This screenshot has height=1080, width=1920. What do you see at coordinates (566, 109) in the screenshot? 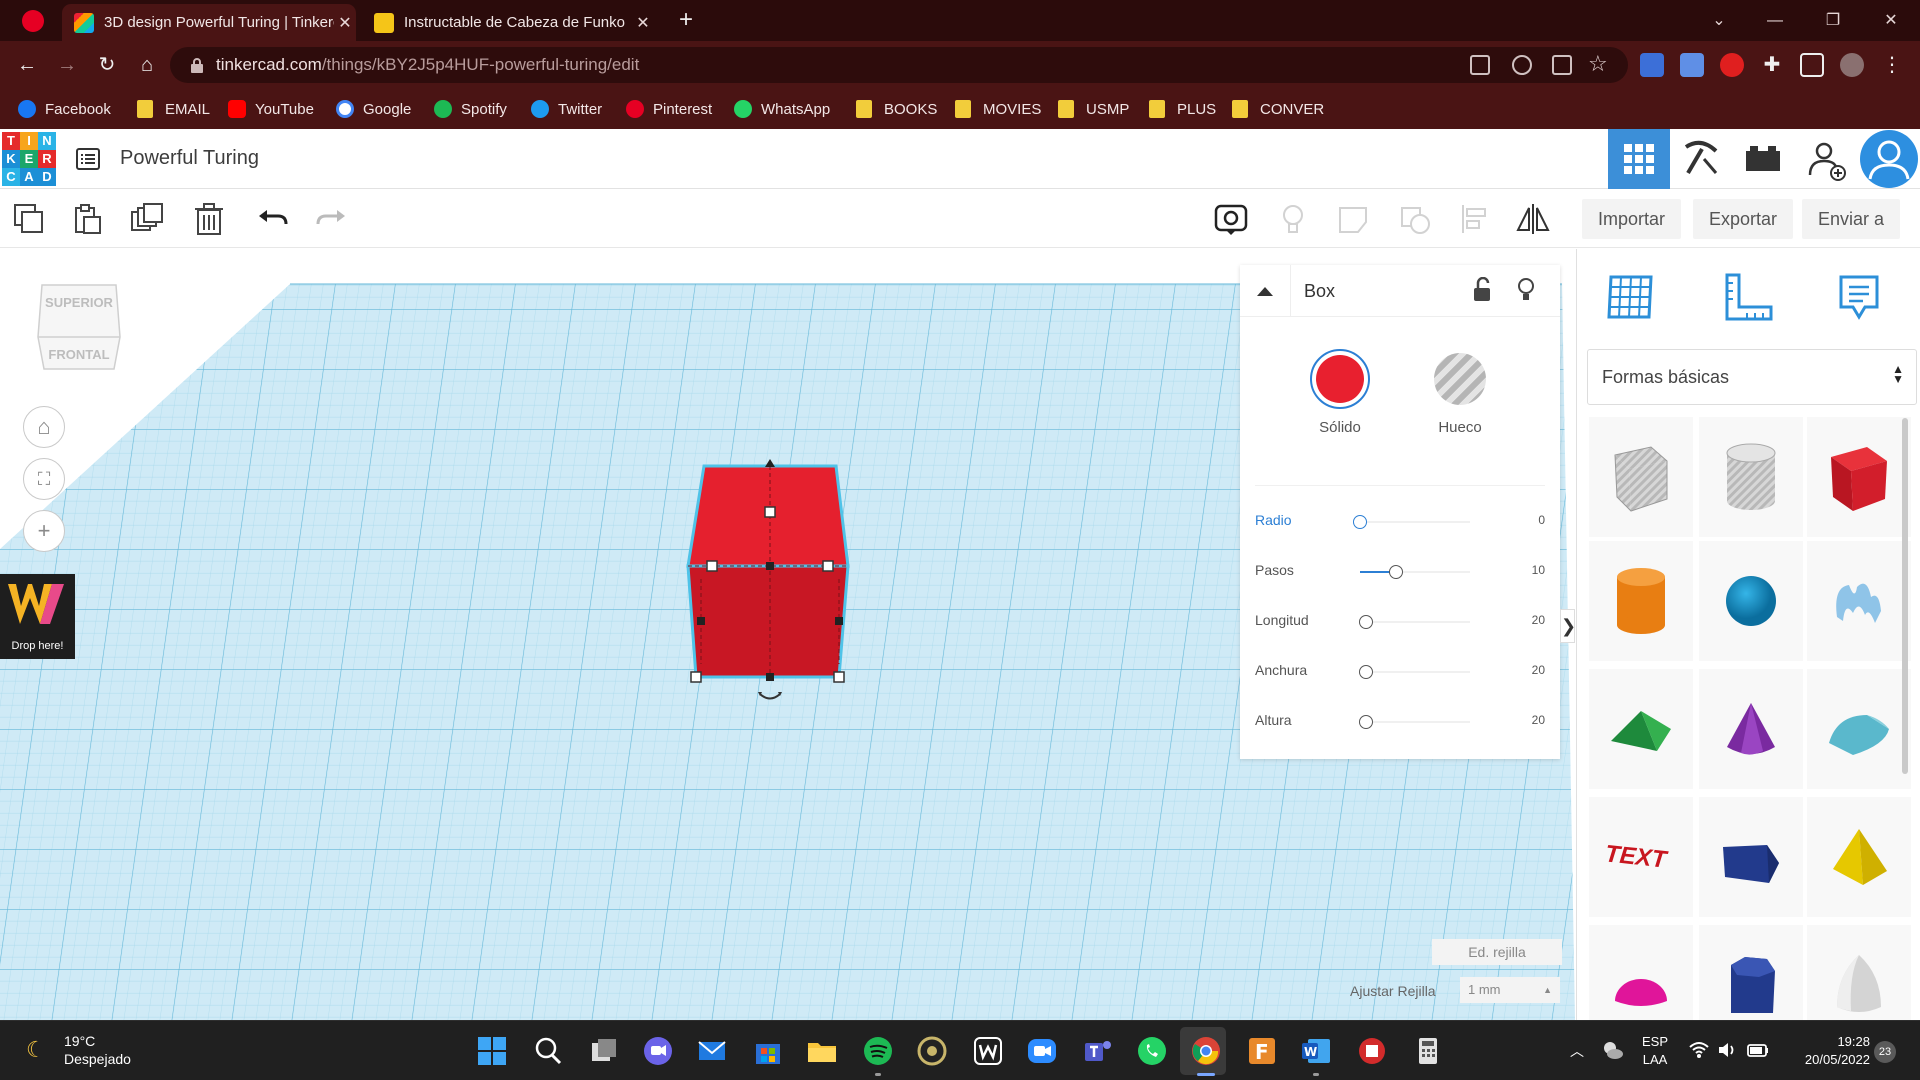
I see `bookmark-twitter: Twitter` at bounding box center [566, 109].